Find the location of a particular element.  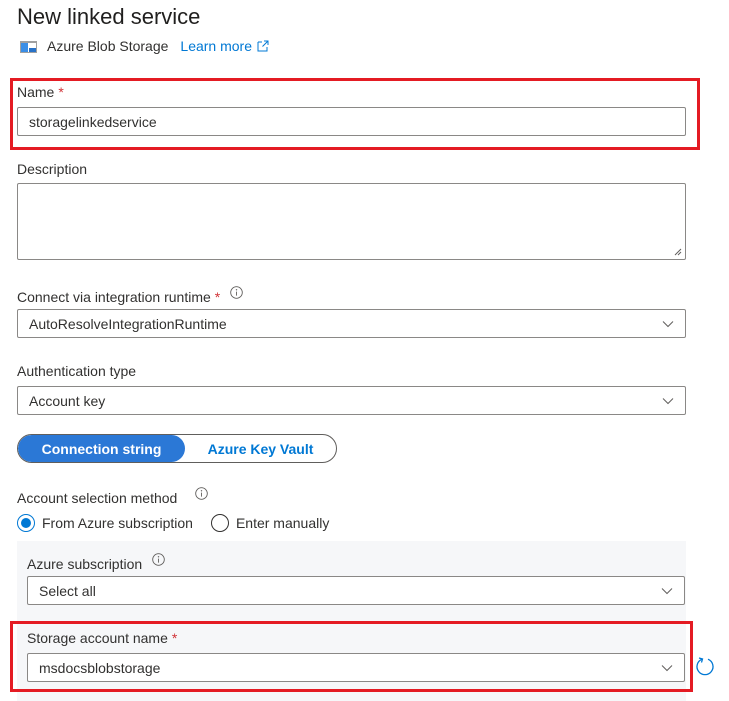

name-input: storagelinkedservice is located at coordinates (351, 121).